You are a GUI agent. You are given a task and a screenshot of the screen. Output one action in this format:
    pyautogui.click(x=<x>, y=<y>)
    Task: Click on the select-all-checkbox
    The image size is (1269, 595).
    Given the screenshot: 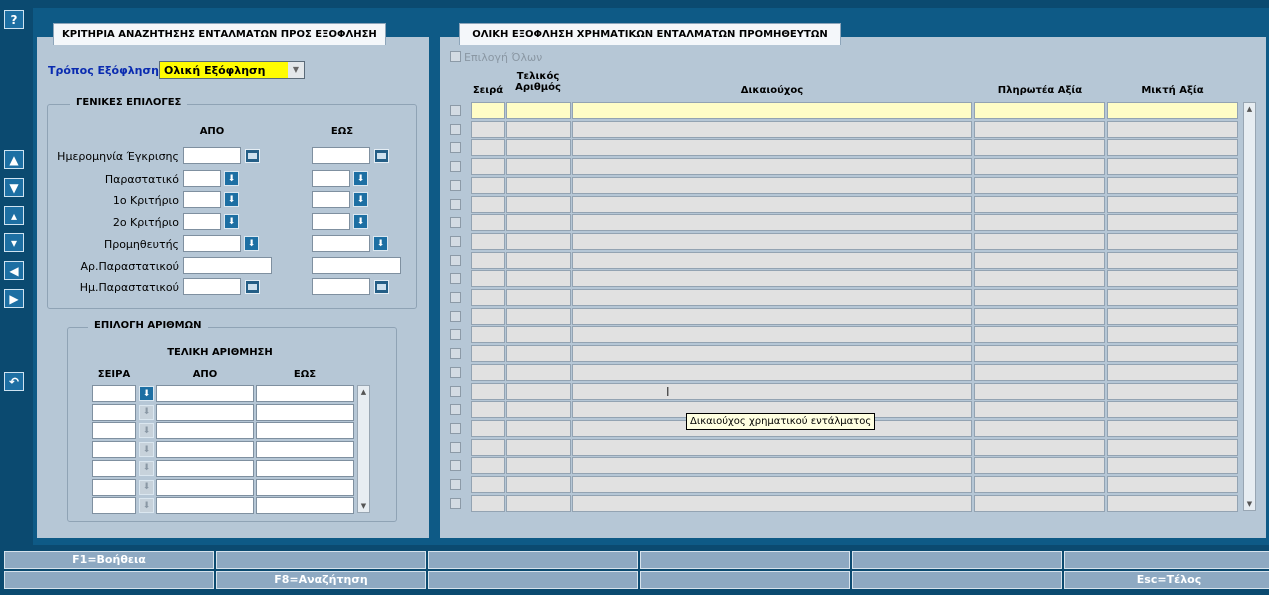 What is the action you would take?
    pyautogui.click(x=455, y=56)
    